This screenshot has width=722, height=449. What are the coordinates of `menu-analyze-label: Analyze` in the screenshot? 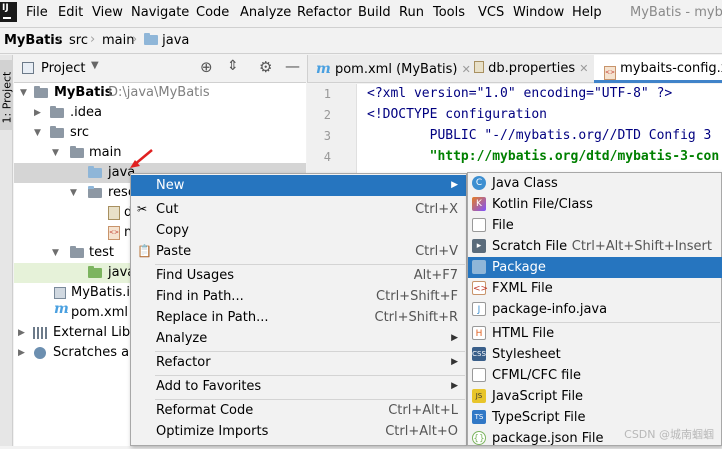 It's located at (182, 338).